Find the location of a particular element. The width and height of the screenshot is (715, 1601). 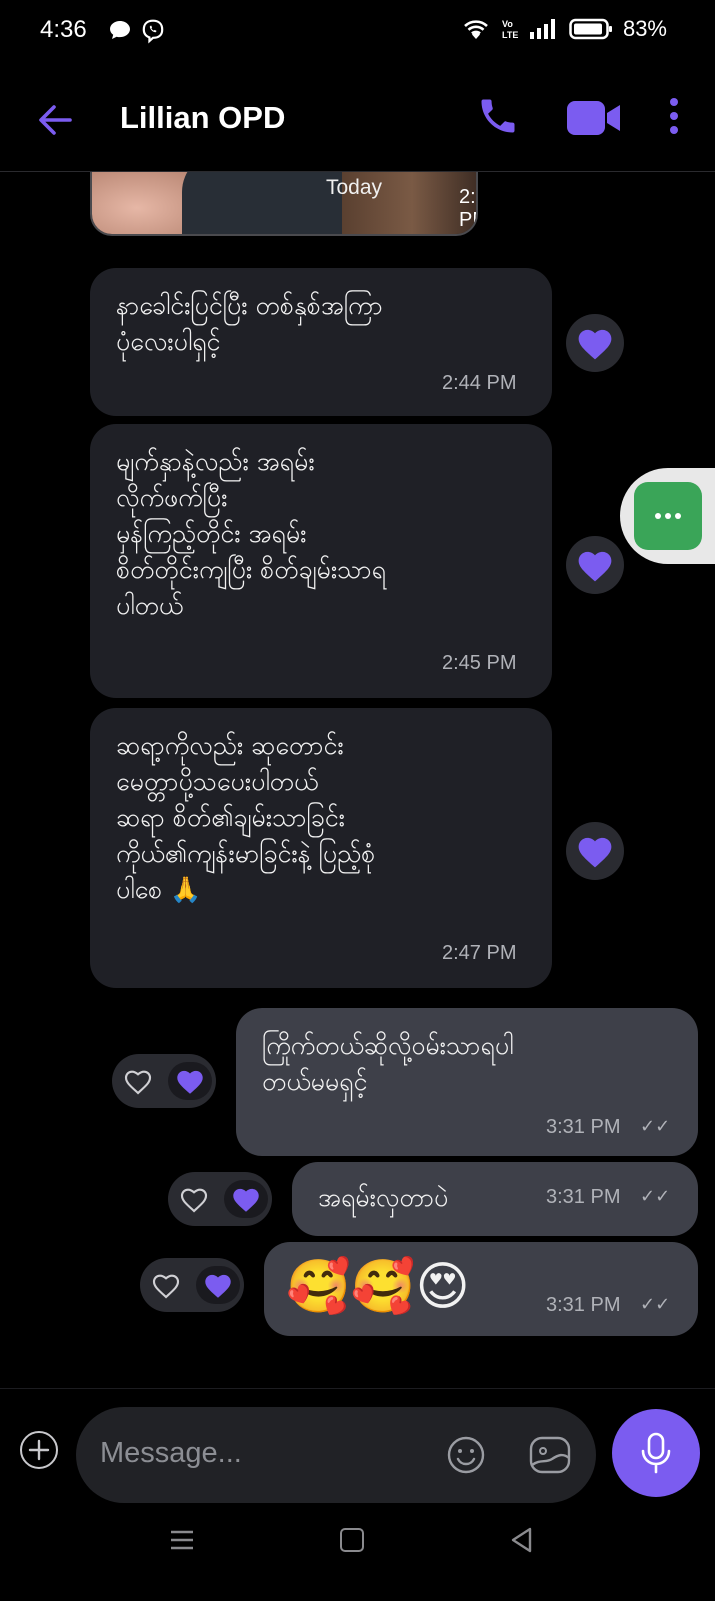

back-button is located at coordinates (56, 120).